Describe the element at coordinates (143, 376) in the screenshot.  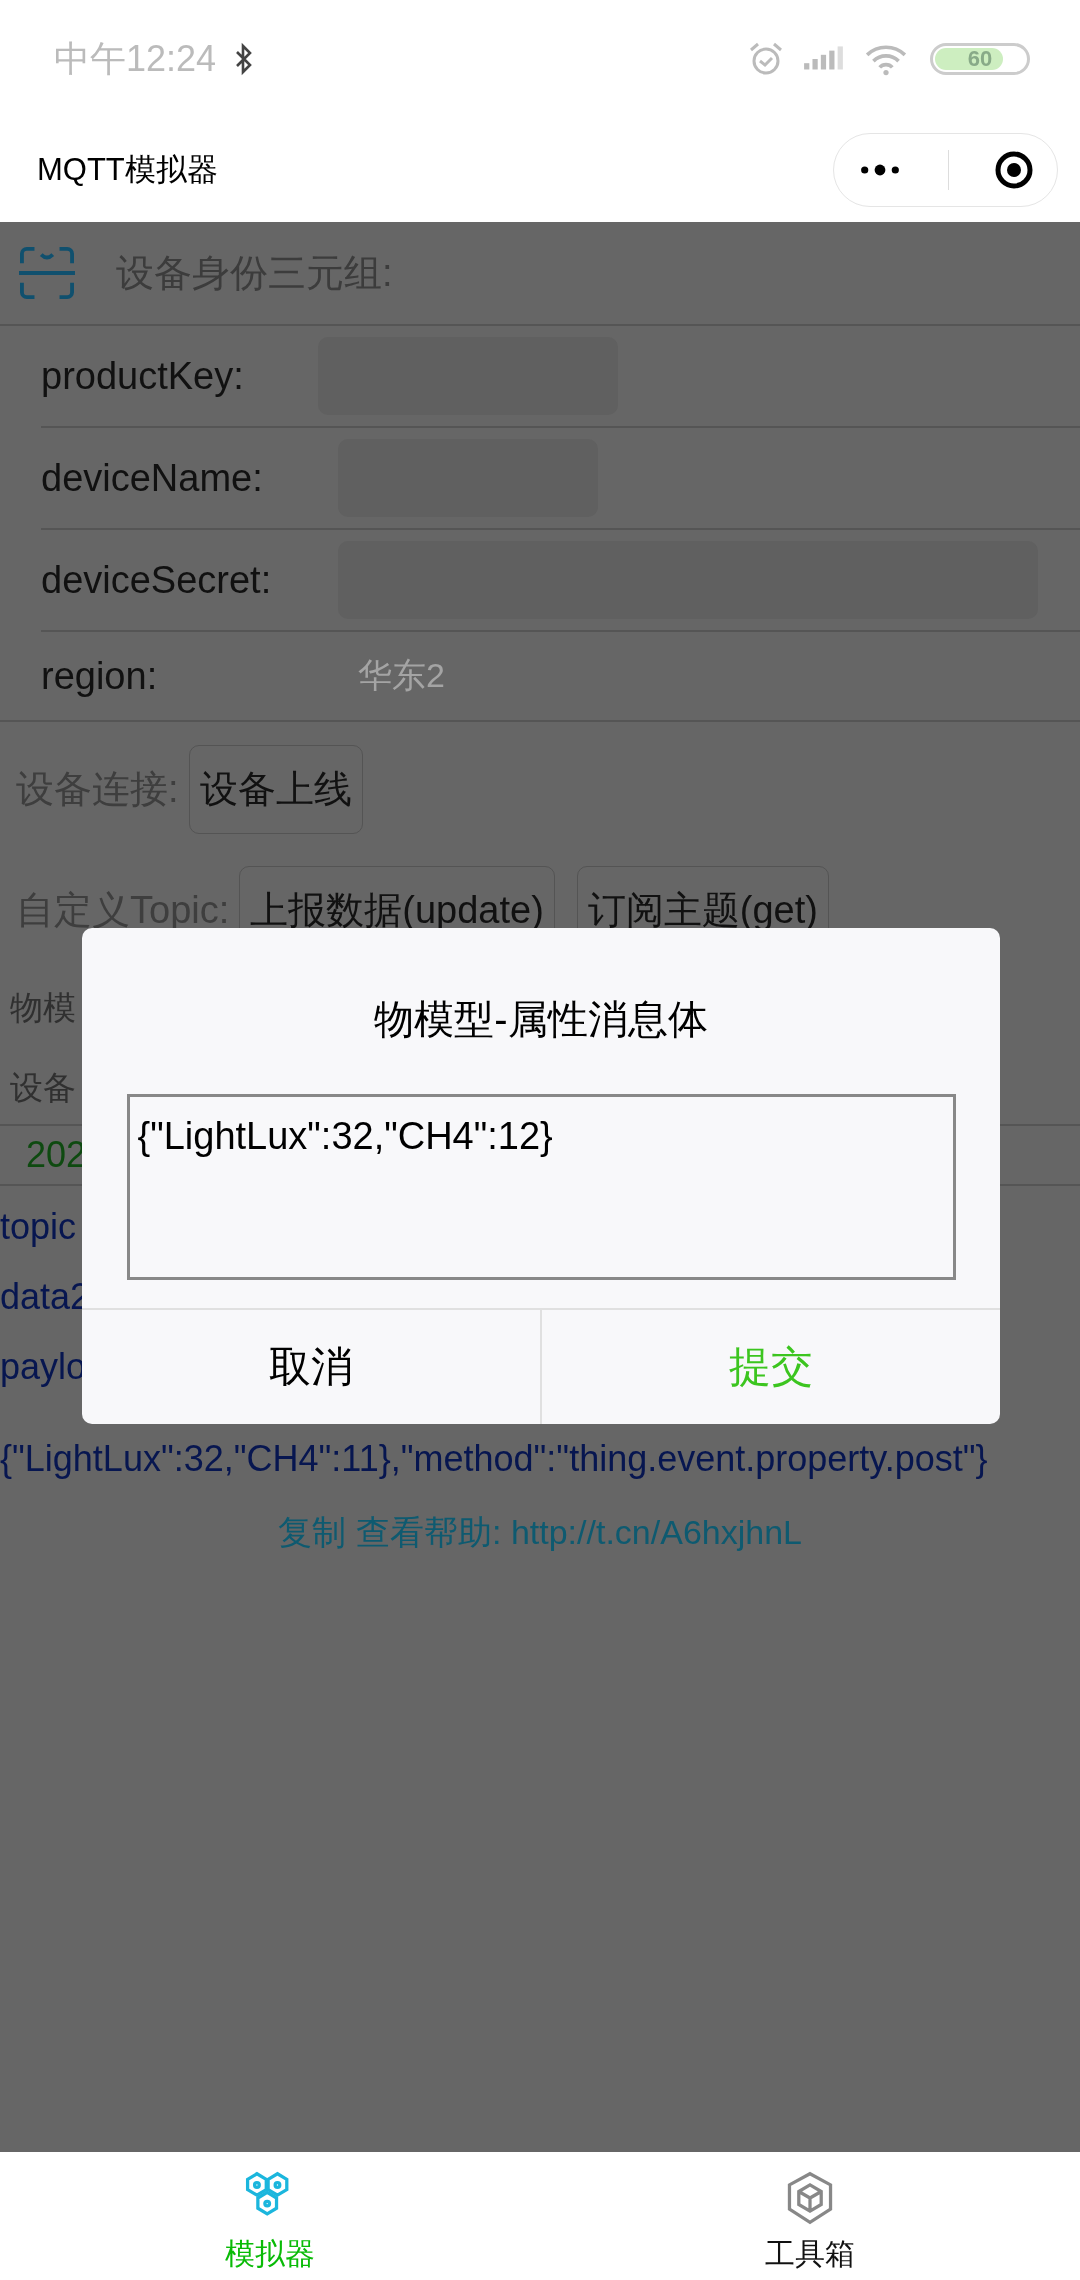
I see `field-label: productKey:` at that location.